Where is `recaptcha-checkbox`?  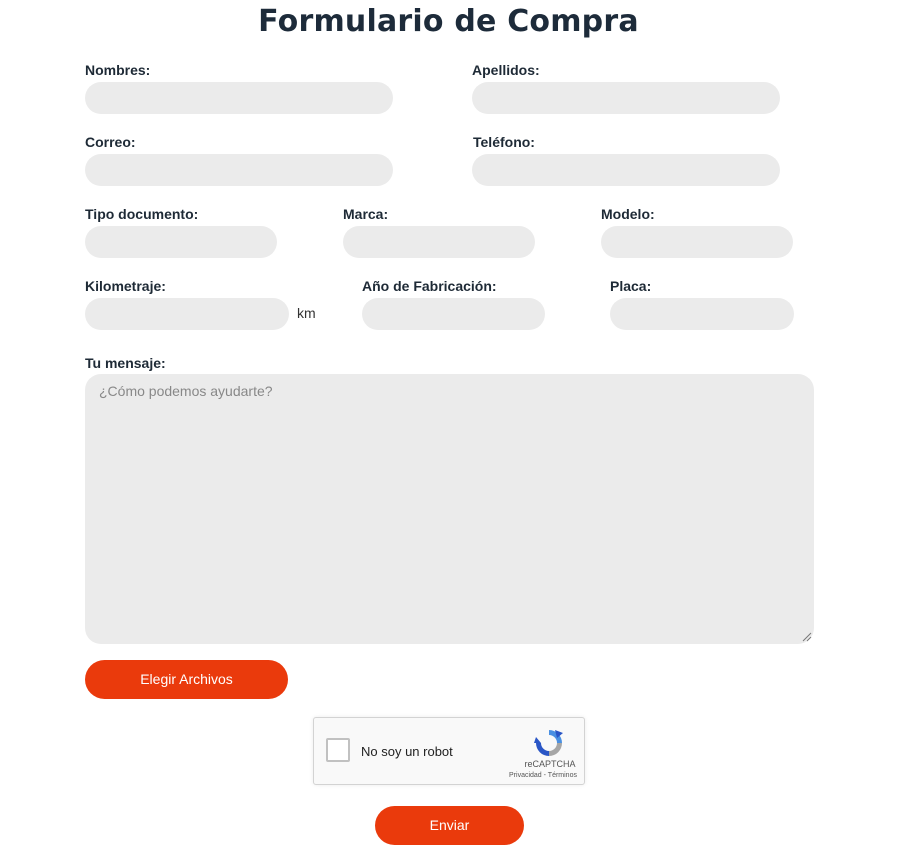
recaptcha-checkbox is located at coordinates (338, 750).